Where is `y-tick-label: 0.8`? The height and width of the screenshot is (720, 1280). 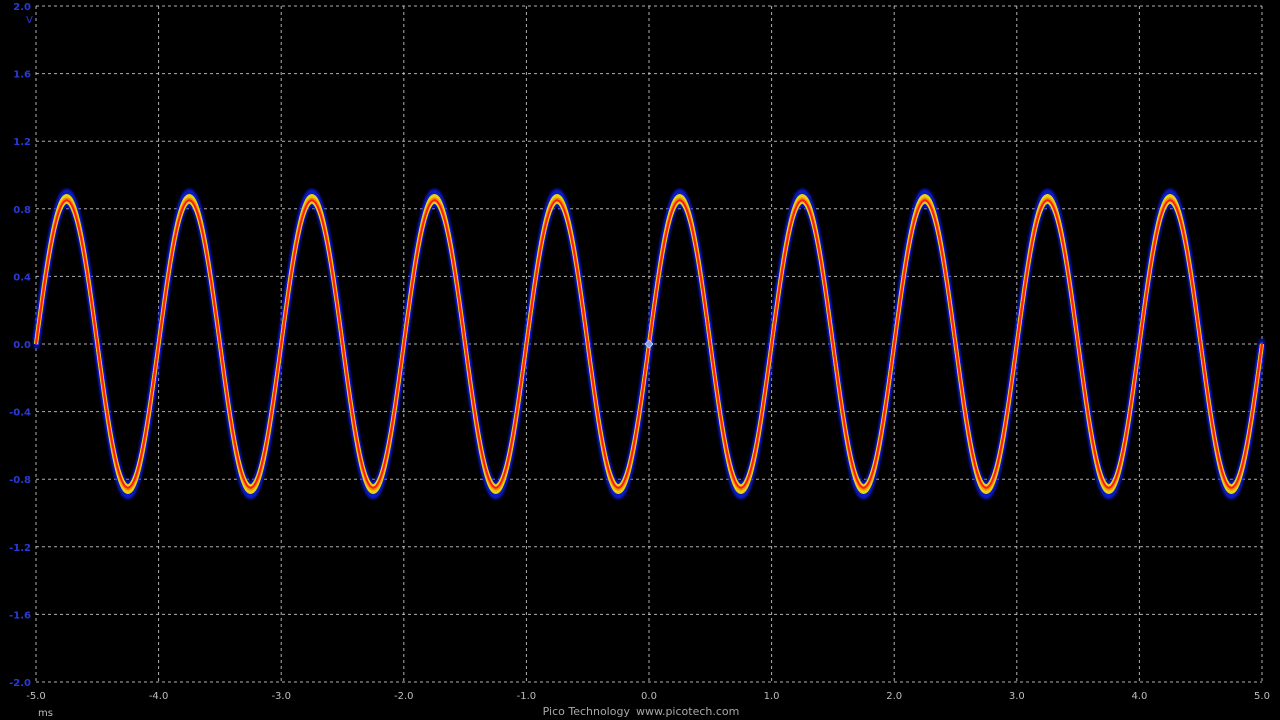 y-tick-label: 0.8 is located at coordinates (22, 210).